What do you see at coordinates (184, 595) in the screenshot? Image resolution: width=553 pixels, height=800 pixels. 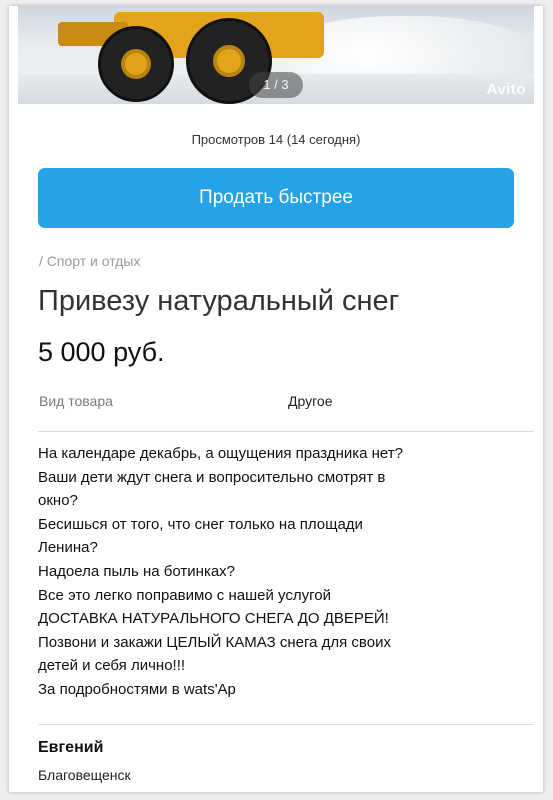 I see `description-line: Все это легко поправимо с нашей услугой` at bounding box center [184, 595].